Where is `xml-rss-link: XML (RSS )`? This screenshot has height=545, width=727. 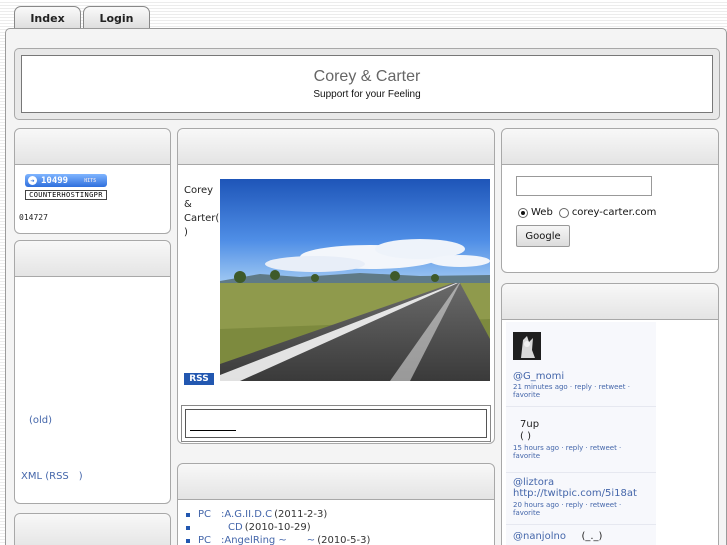 xml-rss-link: XML (RSS ) is located at coordinates (52, 474).